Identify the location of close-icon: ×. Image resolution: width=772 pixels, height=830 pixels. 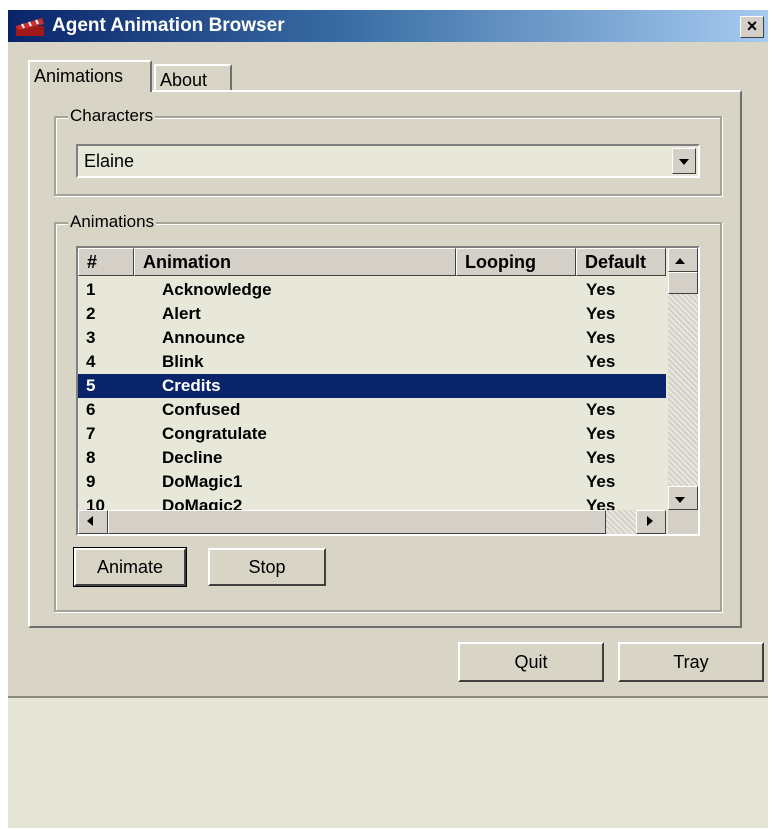
(752, 26).